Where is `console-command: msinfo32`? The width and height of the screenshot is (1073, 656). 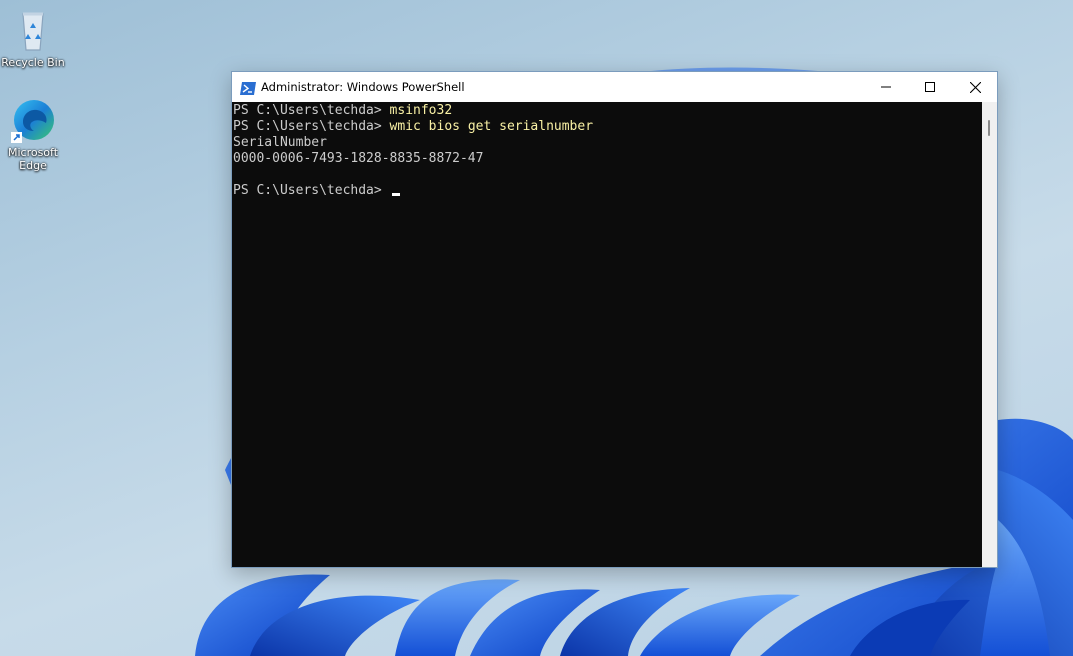
console-command: msinfo32 is located at coordinates (421, 110).